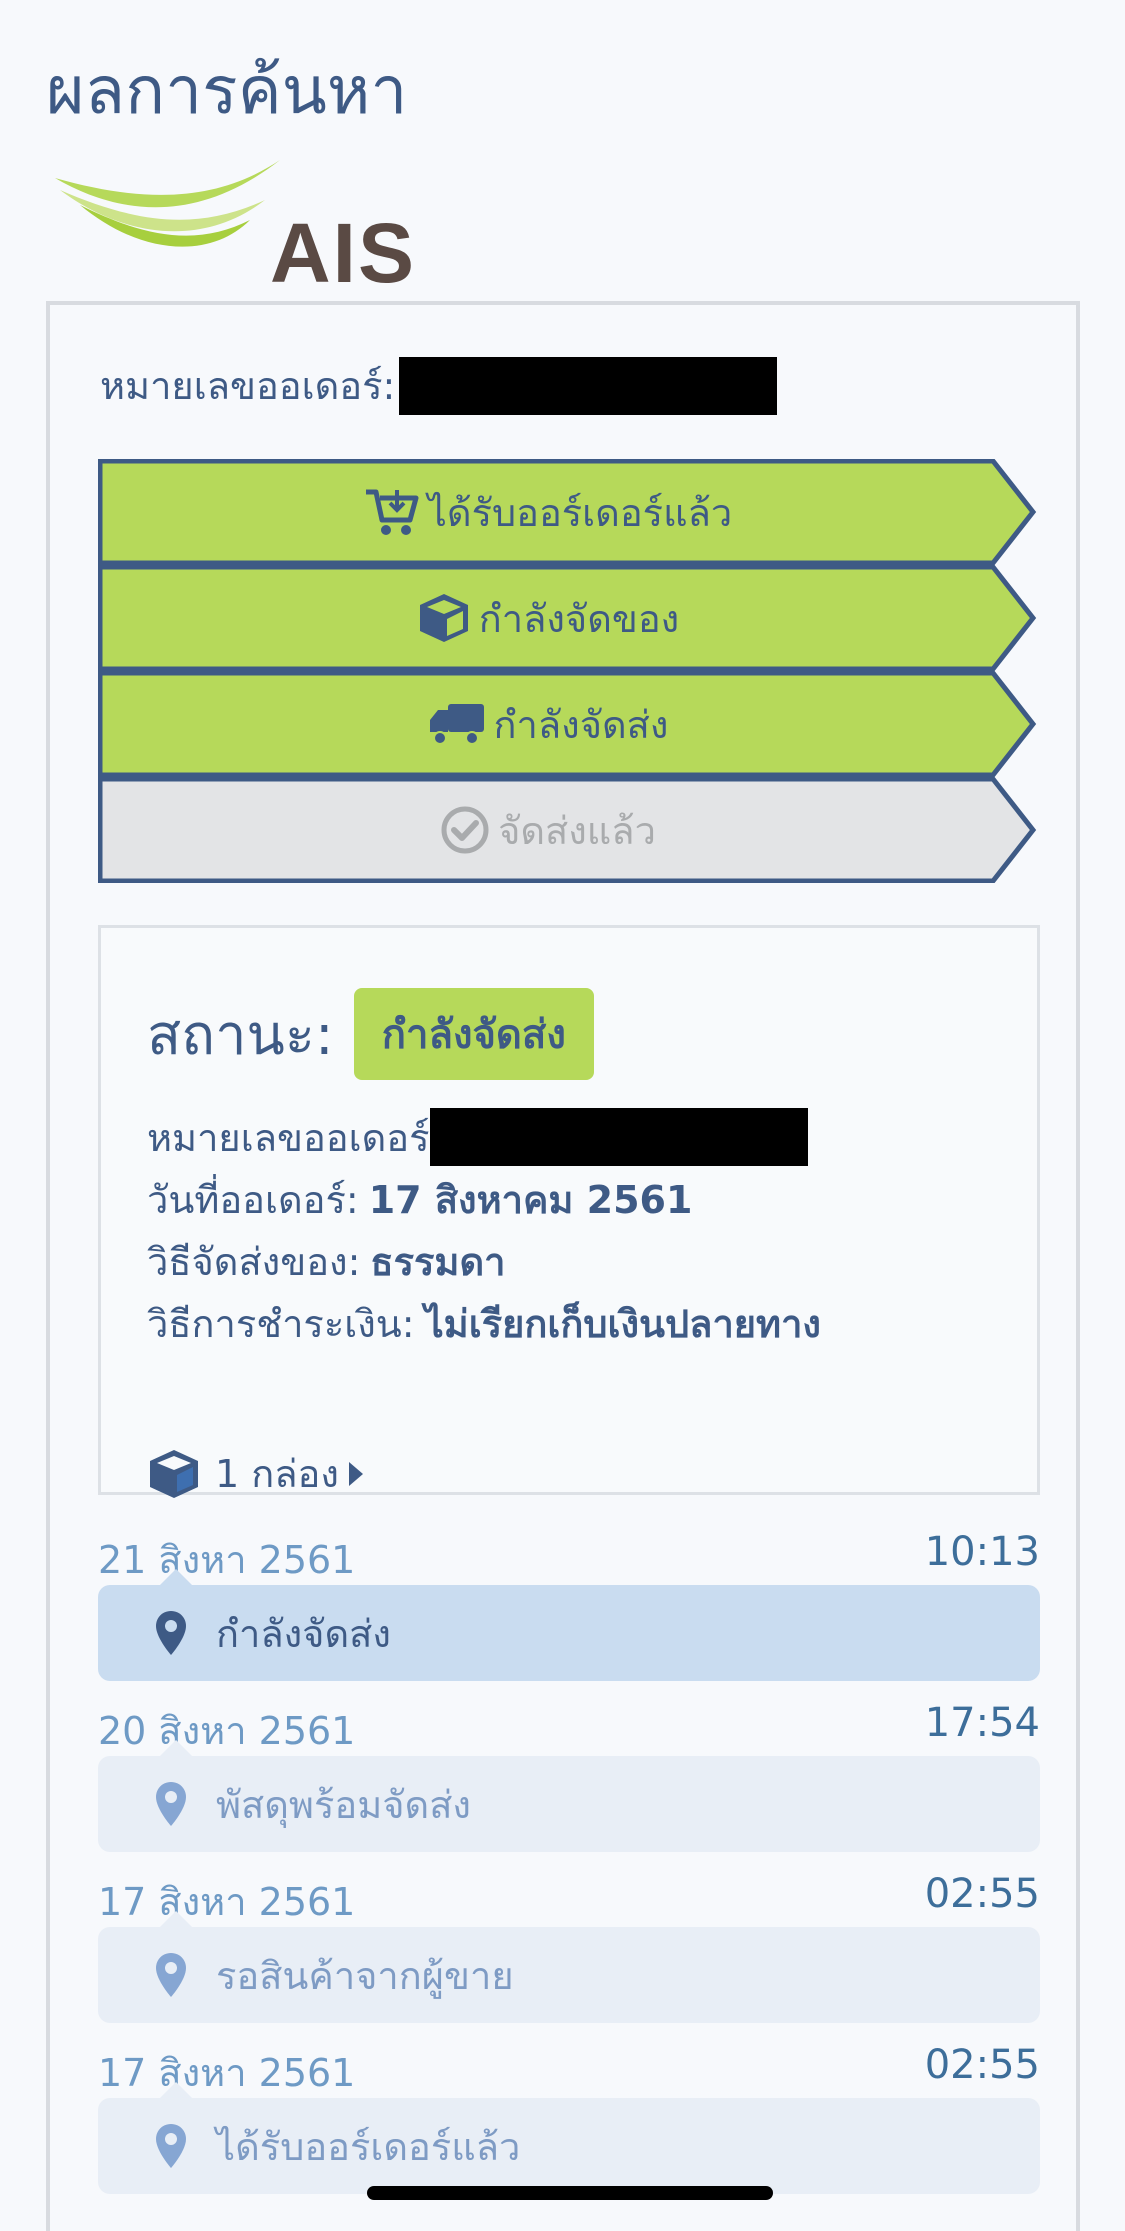 This screenshot has height=2231, width=1125. I want to click on logo-text: AIS, so click(343, 253).